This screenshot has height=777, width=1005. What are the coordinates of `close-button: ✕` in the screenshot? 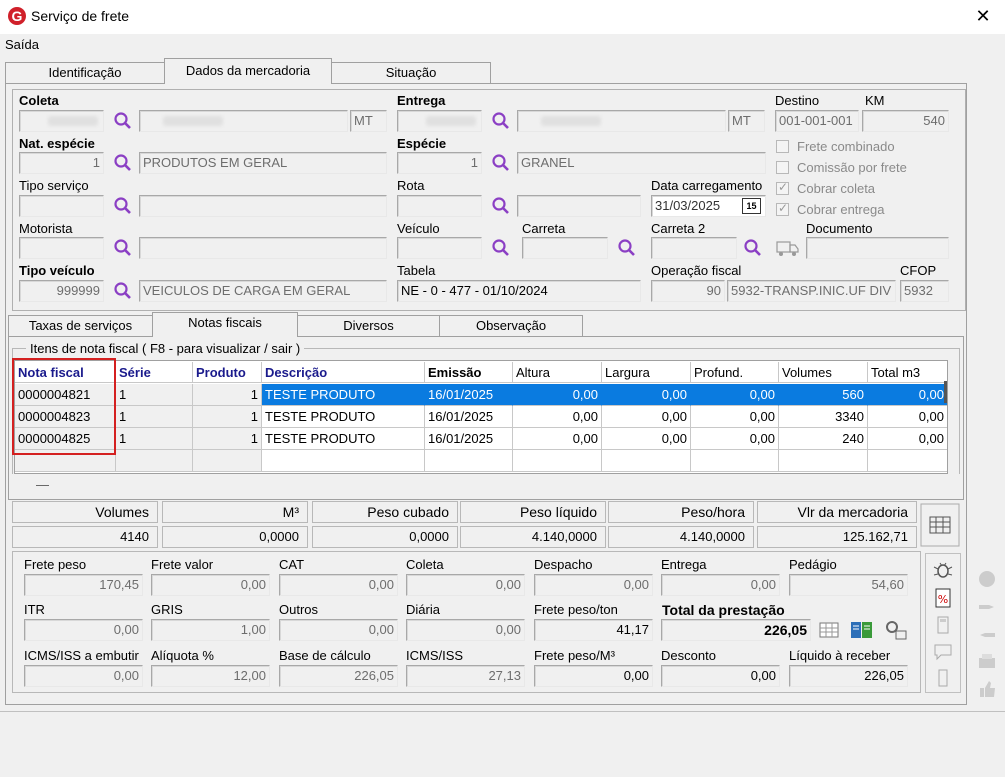 It's located at (983, 16).